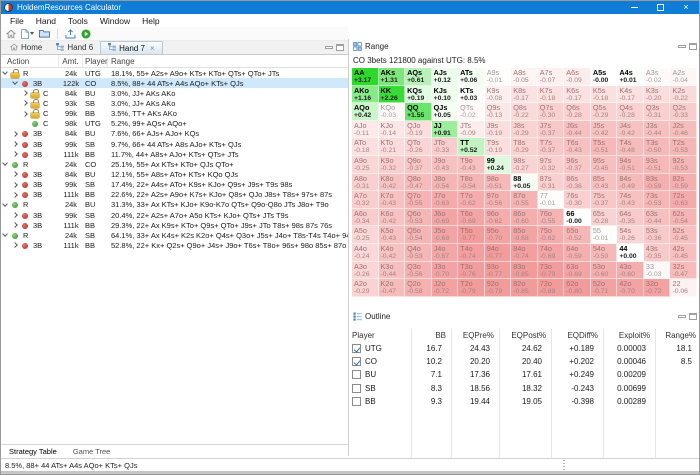 The width and height of the screenshot is (700, 475). What do you see at coordinates (365, 235) in the screenshot?
I see `hand-cell-A5o: A5o -0.25` at bounding box center [365, 235].